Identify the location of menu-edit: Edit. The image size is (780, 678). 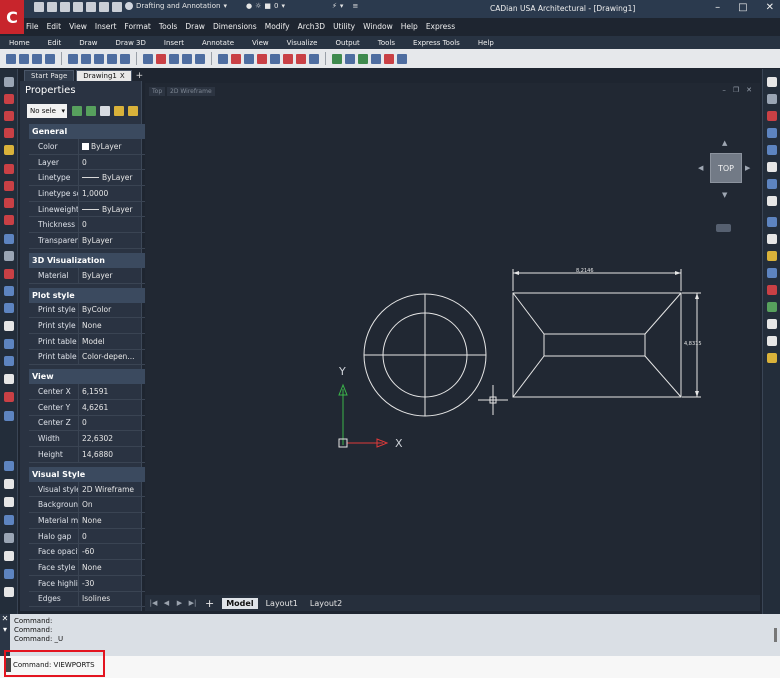
(54, 26).